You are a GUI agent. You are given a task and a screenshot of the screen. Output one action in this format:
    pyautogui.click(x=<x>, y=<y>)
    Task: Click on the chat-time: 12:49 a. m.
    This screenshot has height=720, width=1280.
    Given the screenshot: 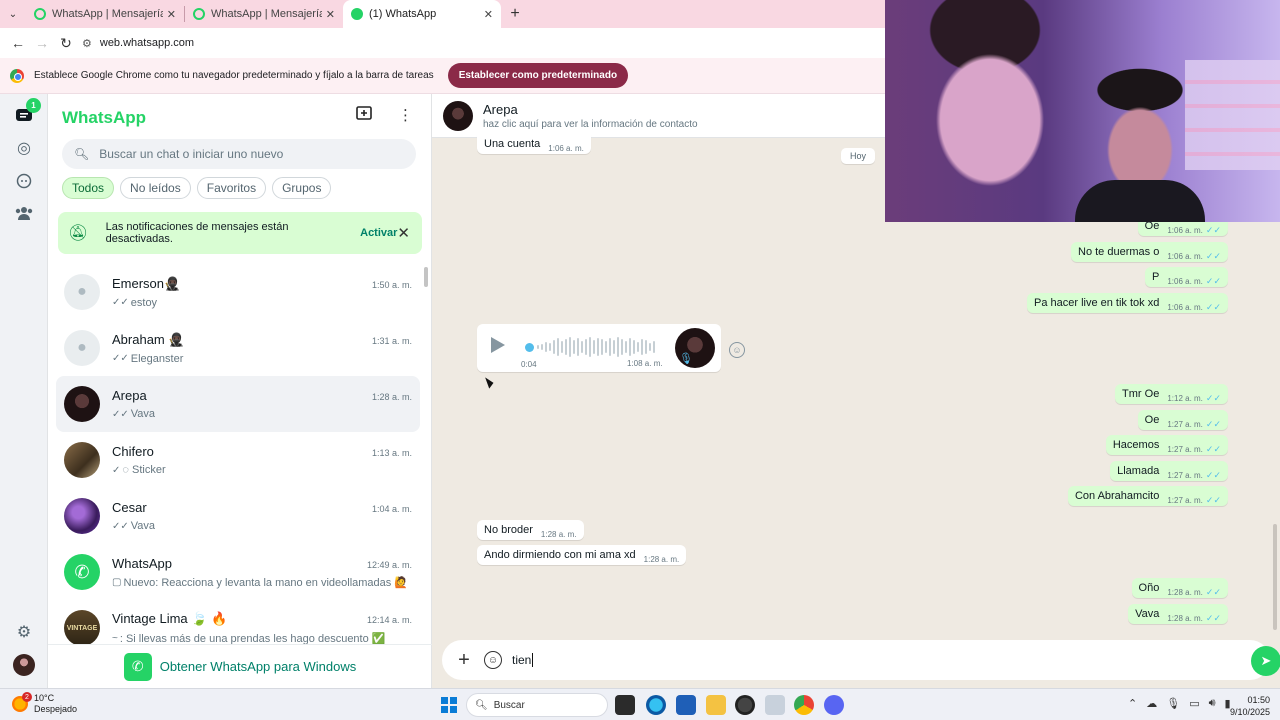 What is the action you would take?
    pyautogui.click(x=389, y=564)
    